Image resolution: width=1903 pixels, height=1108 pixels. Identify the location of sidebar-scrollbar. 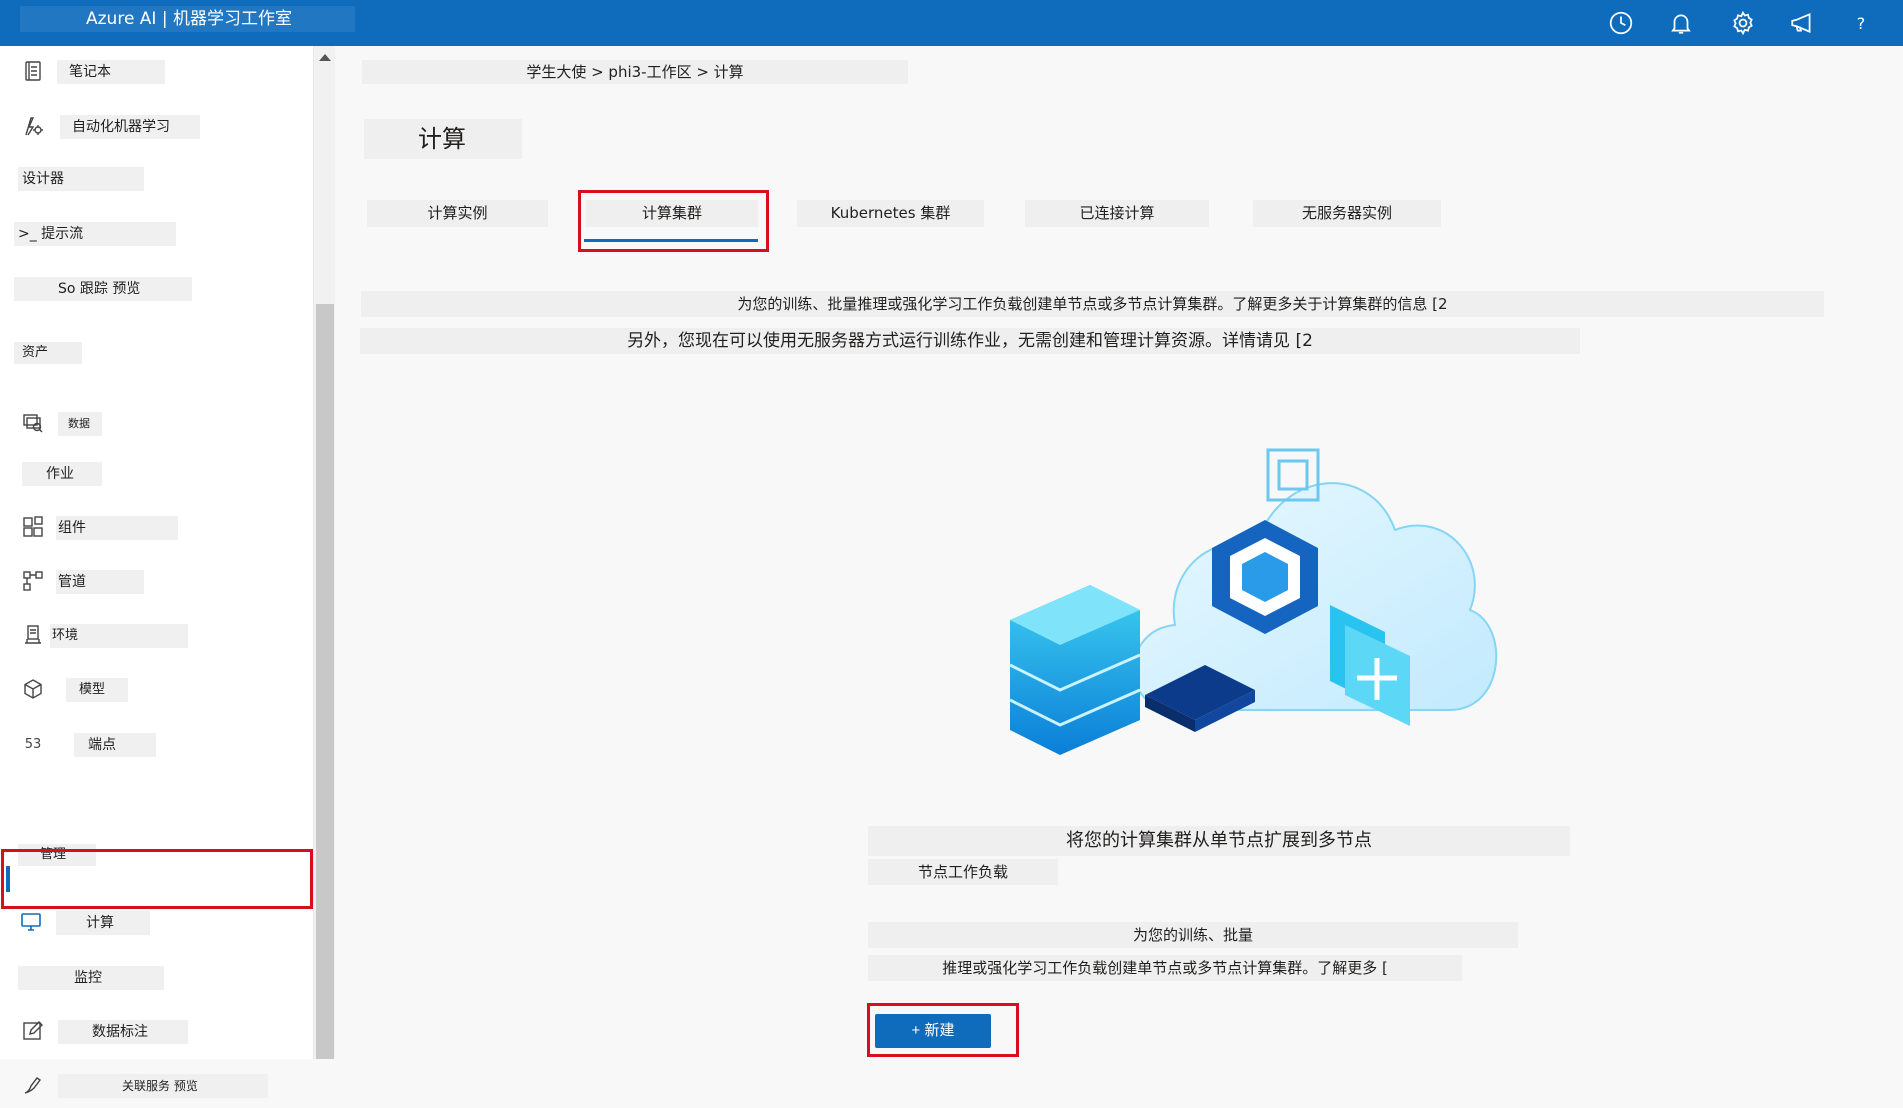
(324, 552).